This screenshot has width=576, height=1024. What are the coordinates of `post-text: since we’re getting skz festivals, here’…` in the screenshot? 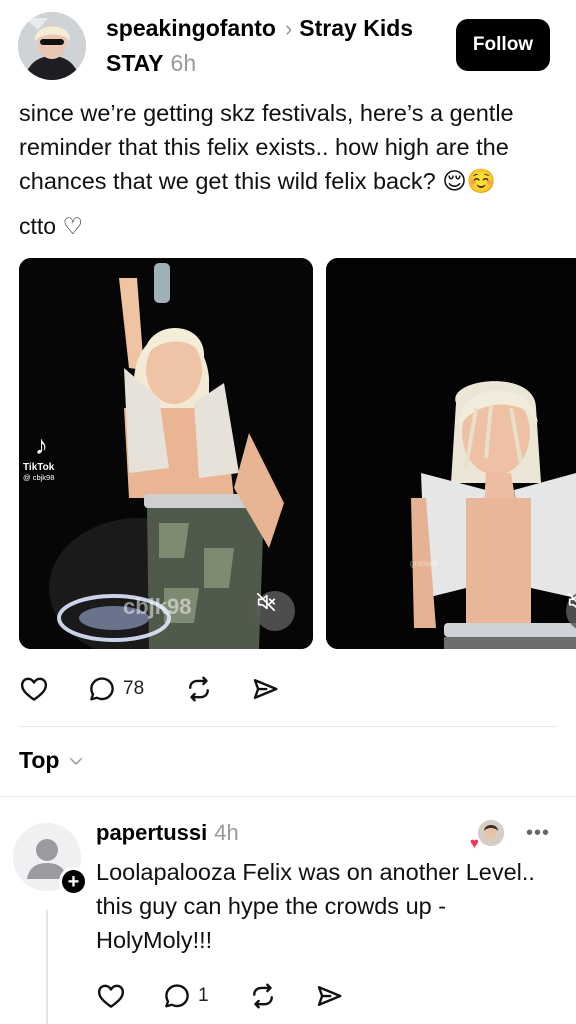 It's located at (266, 147).